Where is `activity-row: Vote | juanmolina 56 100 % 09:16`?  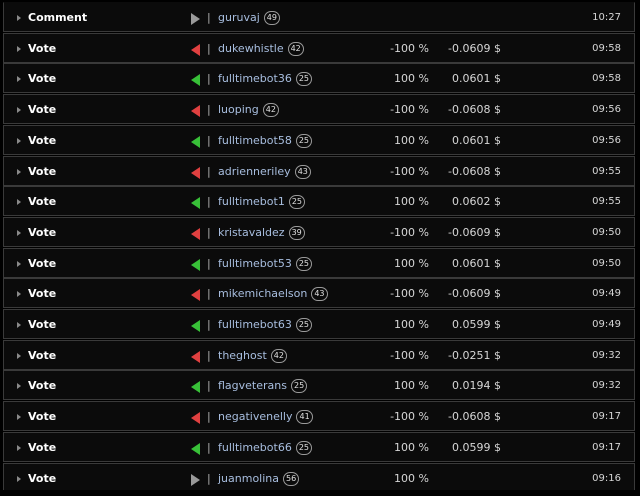
activity-row: Vote | juanmolina 56 100 % 09:16 is located at coordinates (319, 476).